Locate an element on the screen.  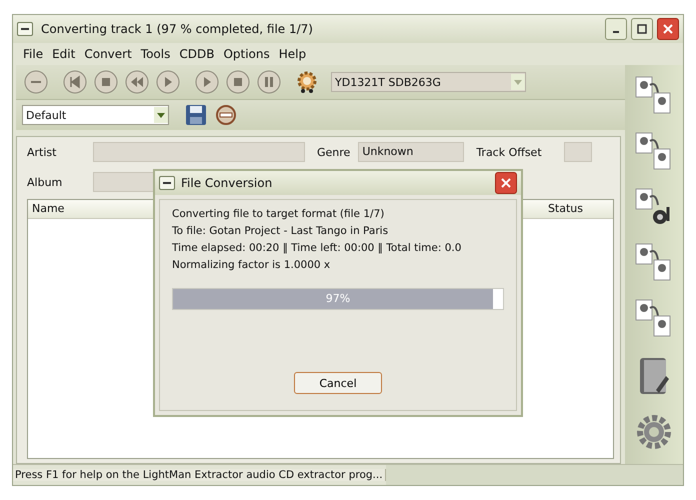
rewind-button is located at coordinates (137, 82).